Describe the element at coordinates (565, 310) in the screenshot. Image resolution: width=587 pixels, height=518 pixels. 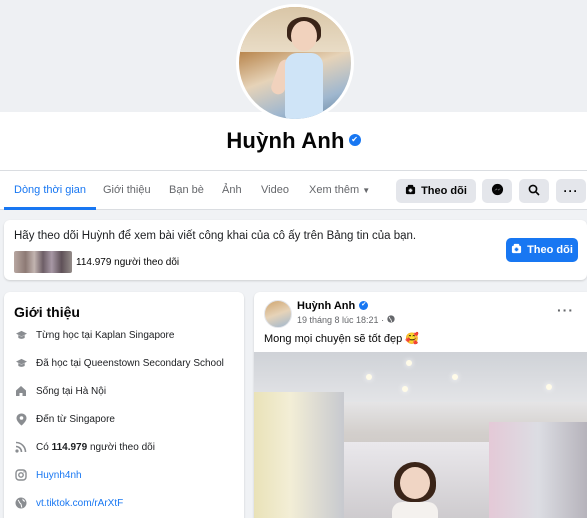
I see `post-more-options-icon: ···` at that location.